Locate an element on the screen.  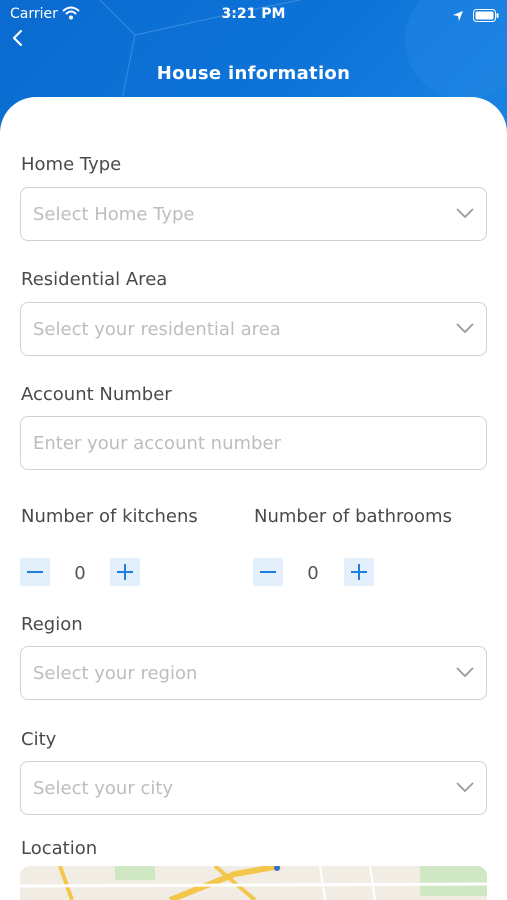
back-button is located at coordinates (19, 39).